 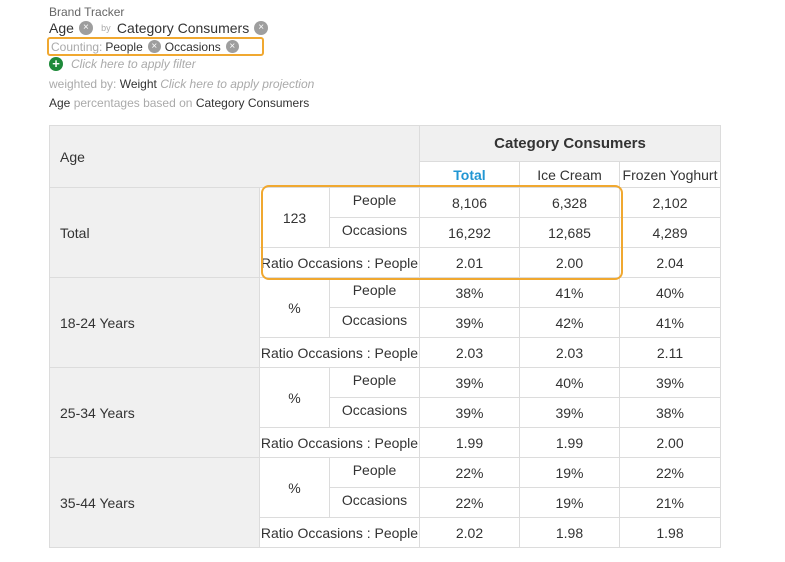 I want to click on cell-value: 8,106, so click(x=469, y=202).